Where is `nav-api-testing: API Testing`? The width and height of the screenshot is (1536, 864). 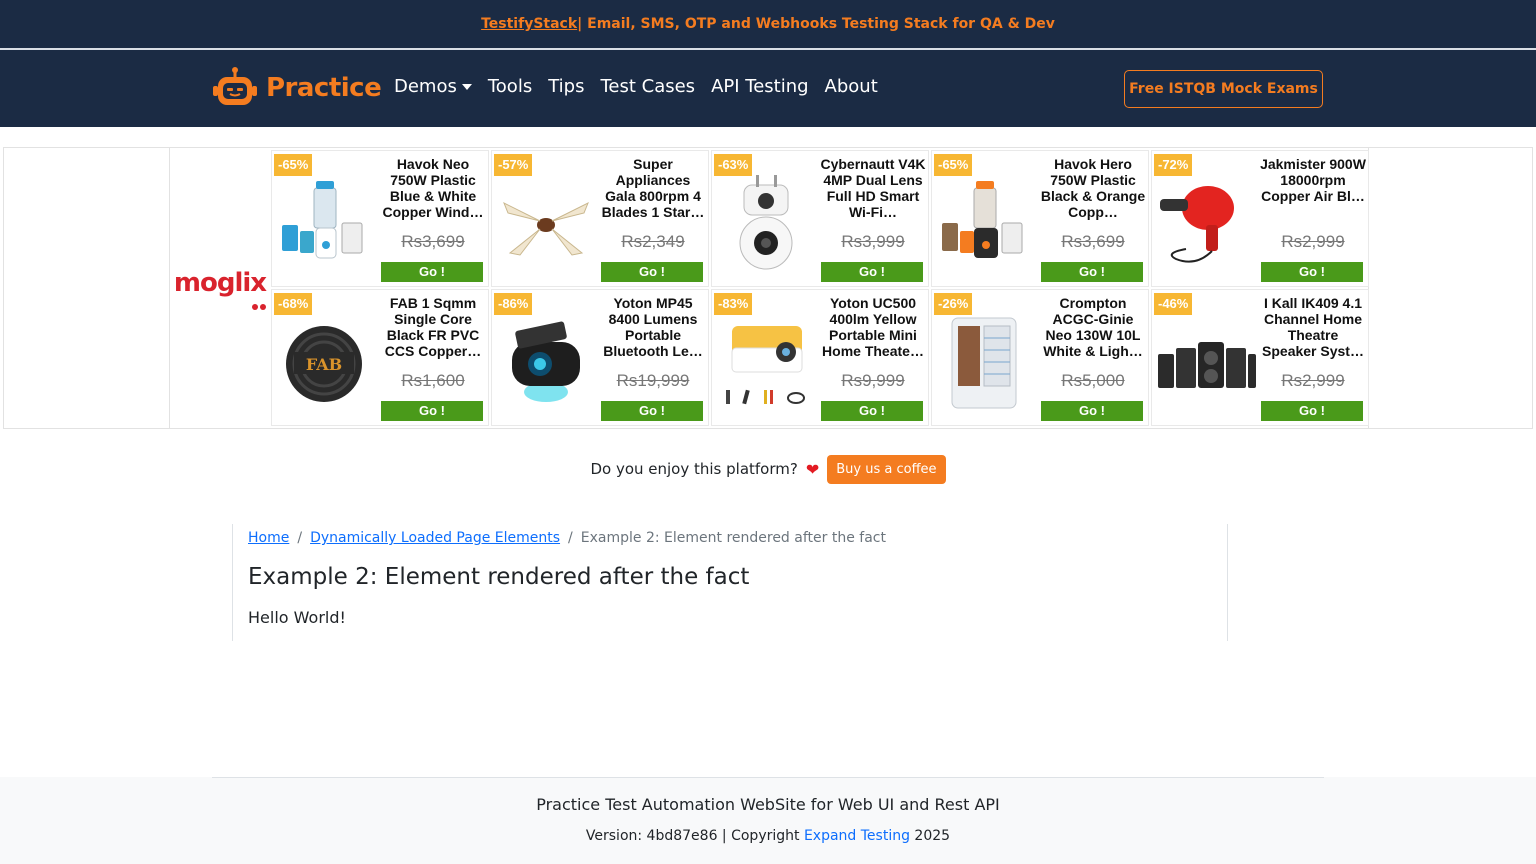 nav-api-testing: API Testing is located at coordinates (759, 86).